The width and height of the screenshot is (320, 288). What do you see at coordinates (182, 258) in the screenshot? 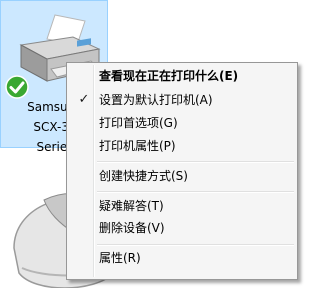
I see `menu-item-properties: 属性(R)` at bounding box center [182, 258].